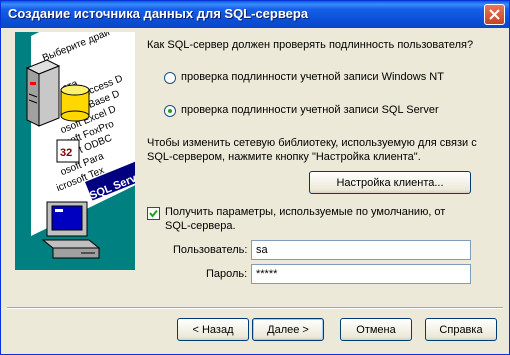 This screenshot has height=355, width=510. I want to click on close-button, so click(494, 14).